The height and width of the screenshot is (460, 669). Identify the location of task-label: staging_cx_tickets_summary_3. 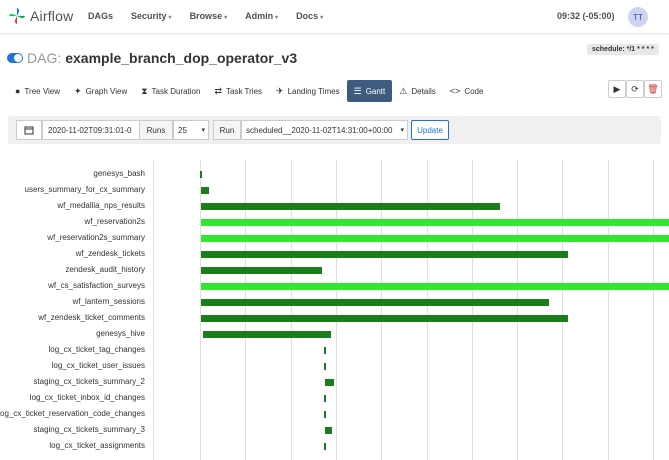
(89, 429).